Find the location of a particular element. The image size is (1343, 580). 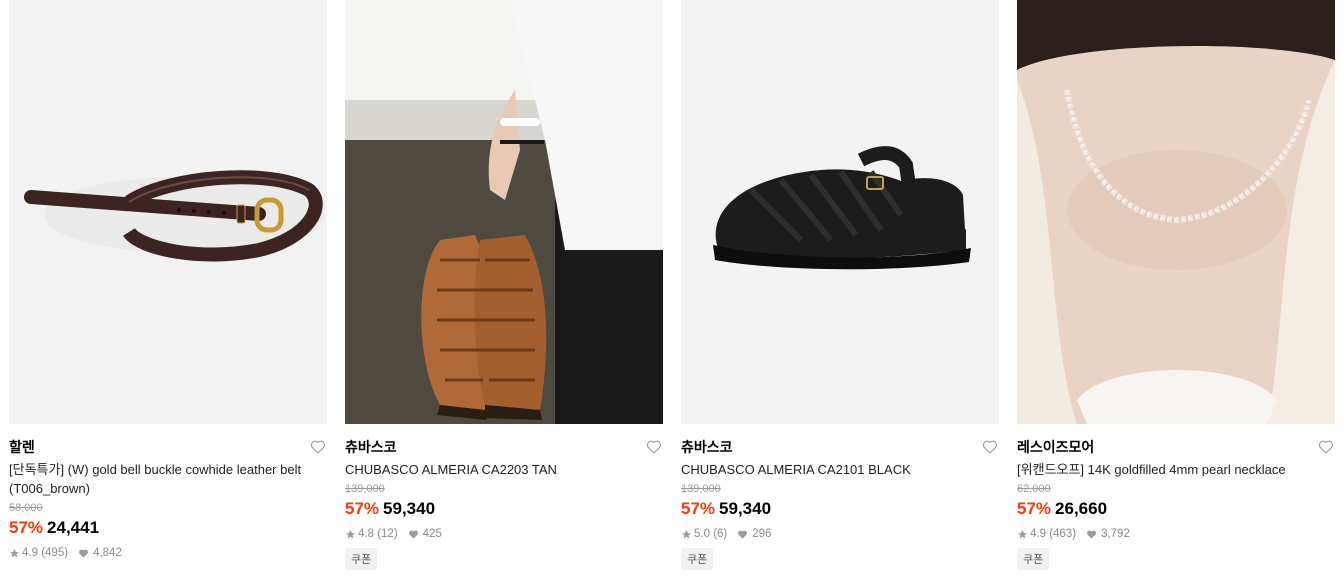

review-count: (495) is located at coordinates (55, 553).